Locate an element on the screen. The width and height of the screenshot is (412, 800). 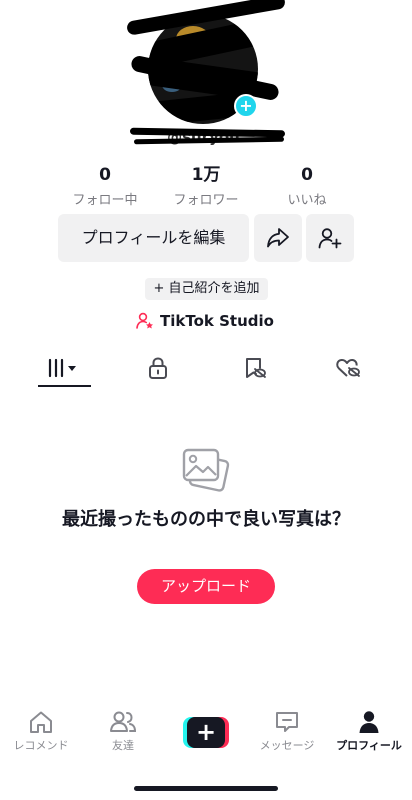
stat-likes: 0 いいね is located at coordinates (307, 186).